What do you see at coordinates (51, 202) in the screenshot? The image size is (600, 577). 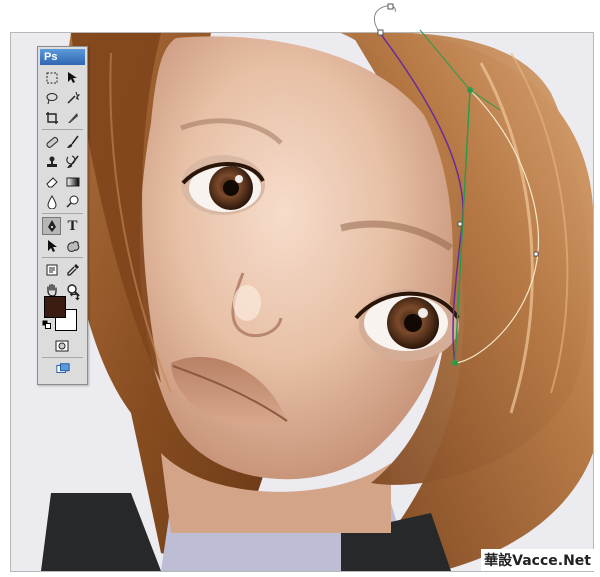 I see `blur-tool-icon` at bounding box center [51, 202].